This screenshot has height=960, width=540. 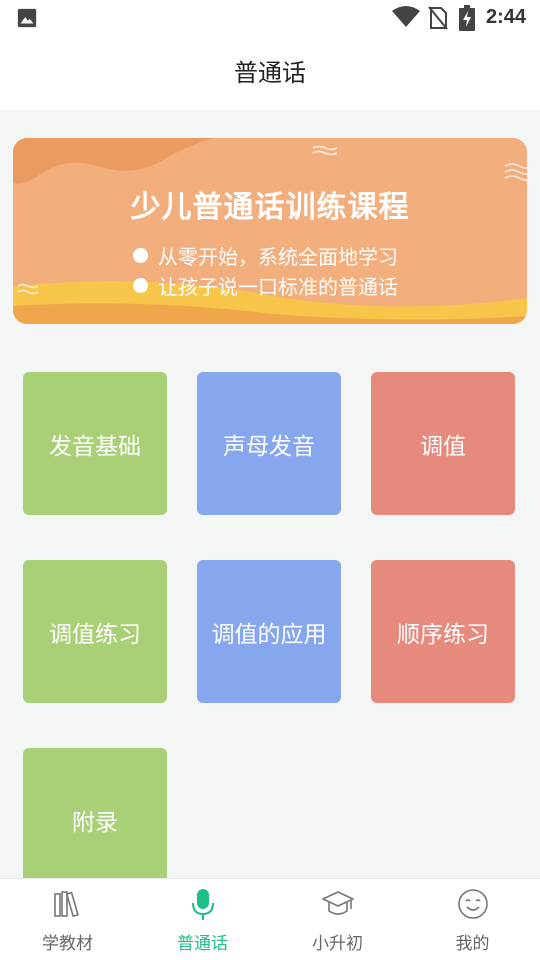 What do you see at coordinates (467, 18) in the screenshot?
I see `battery-charging-icon` at bounding box center [467, 18].